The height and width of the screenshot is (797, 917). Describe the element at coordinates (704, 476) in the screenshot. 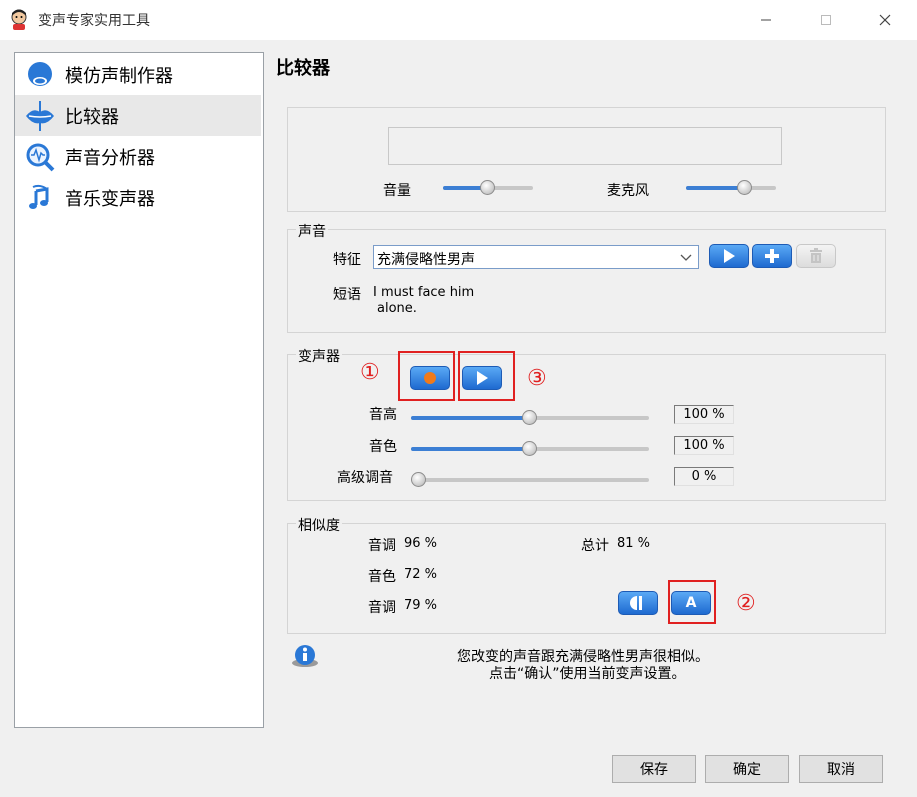

I see `advanced-value: 0 %` at that location.